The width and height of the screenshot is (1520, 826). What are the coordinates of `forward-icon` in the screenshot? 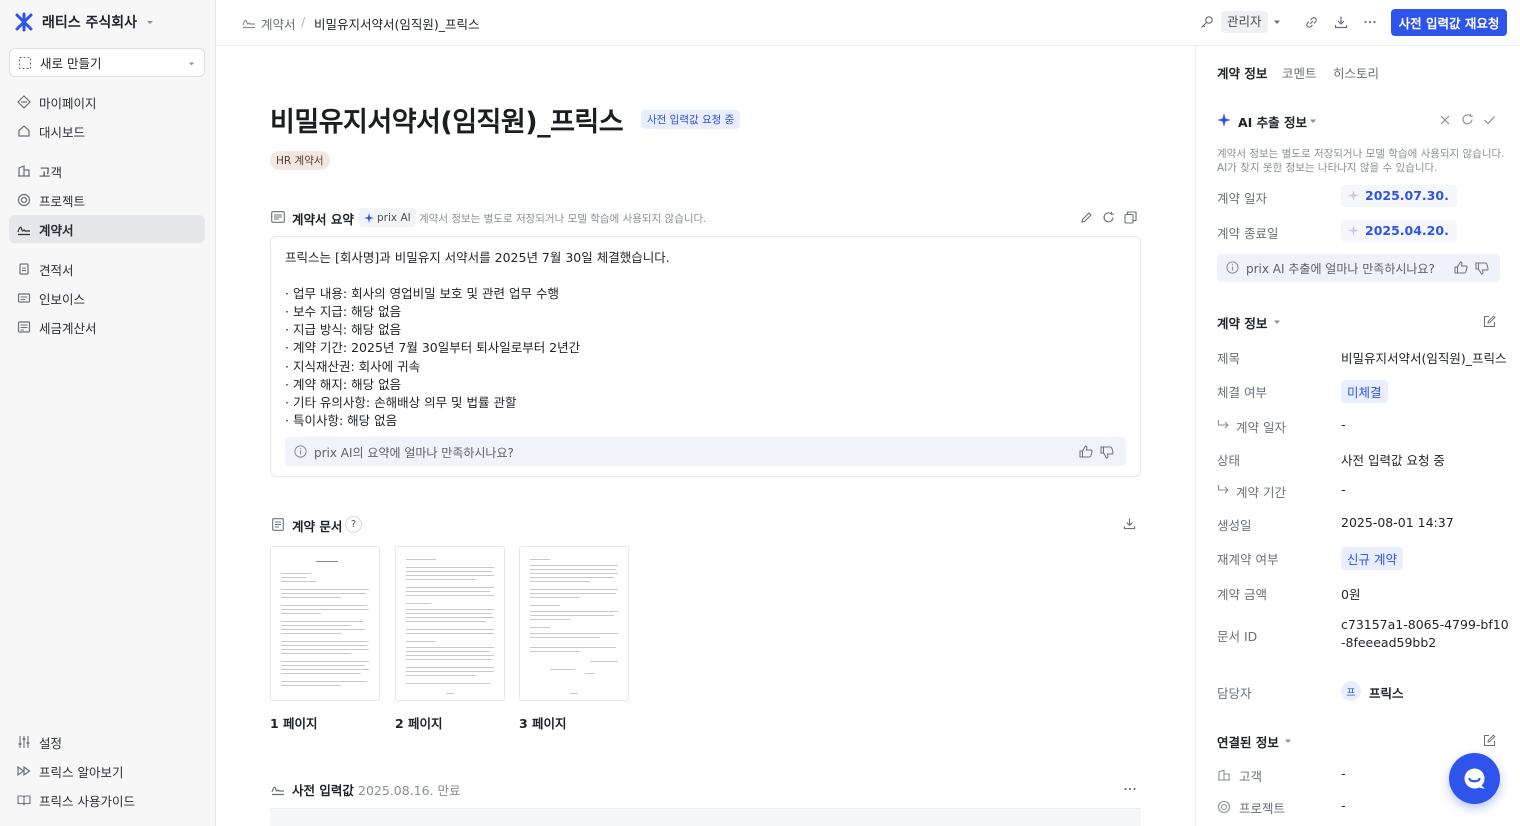 It's located at (24, 771).